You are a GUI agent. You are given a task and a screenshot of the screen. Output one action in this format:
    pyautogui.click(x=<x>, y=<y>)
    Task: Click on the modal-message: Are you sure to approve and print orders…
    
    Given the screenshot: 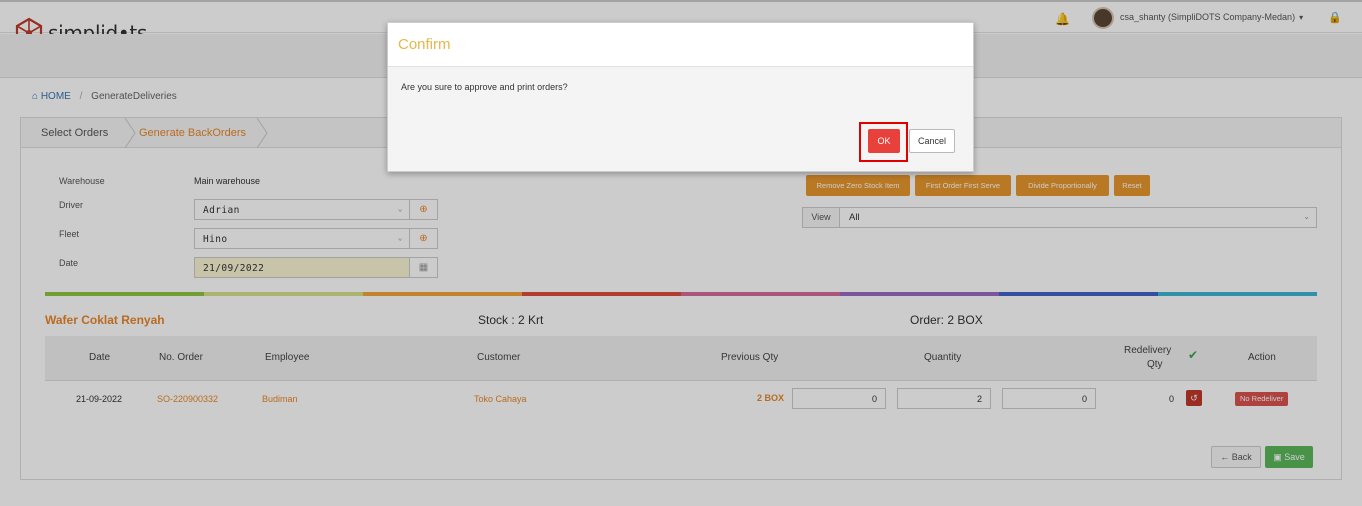 What is the action you would take?
    pyautogui.click(x=484, y=87)
    